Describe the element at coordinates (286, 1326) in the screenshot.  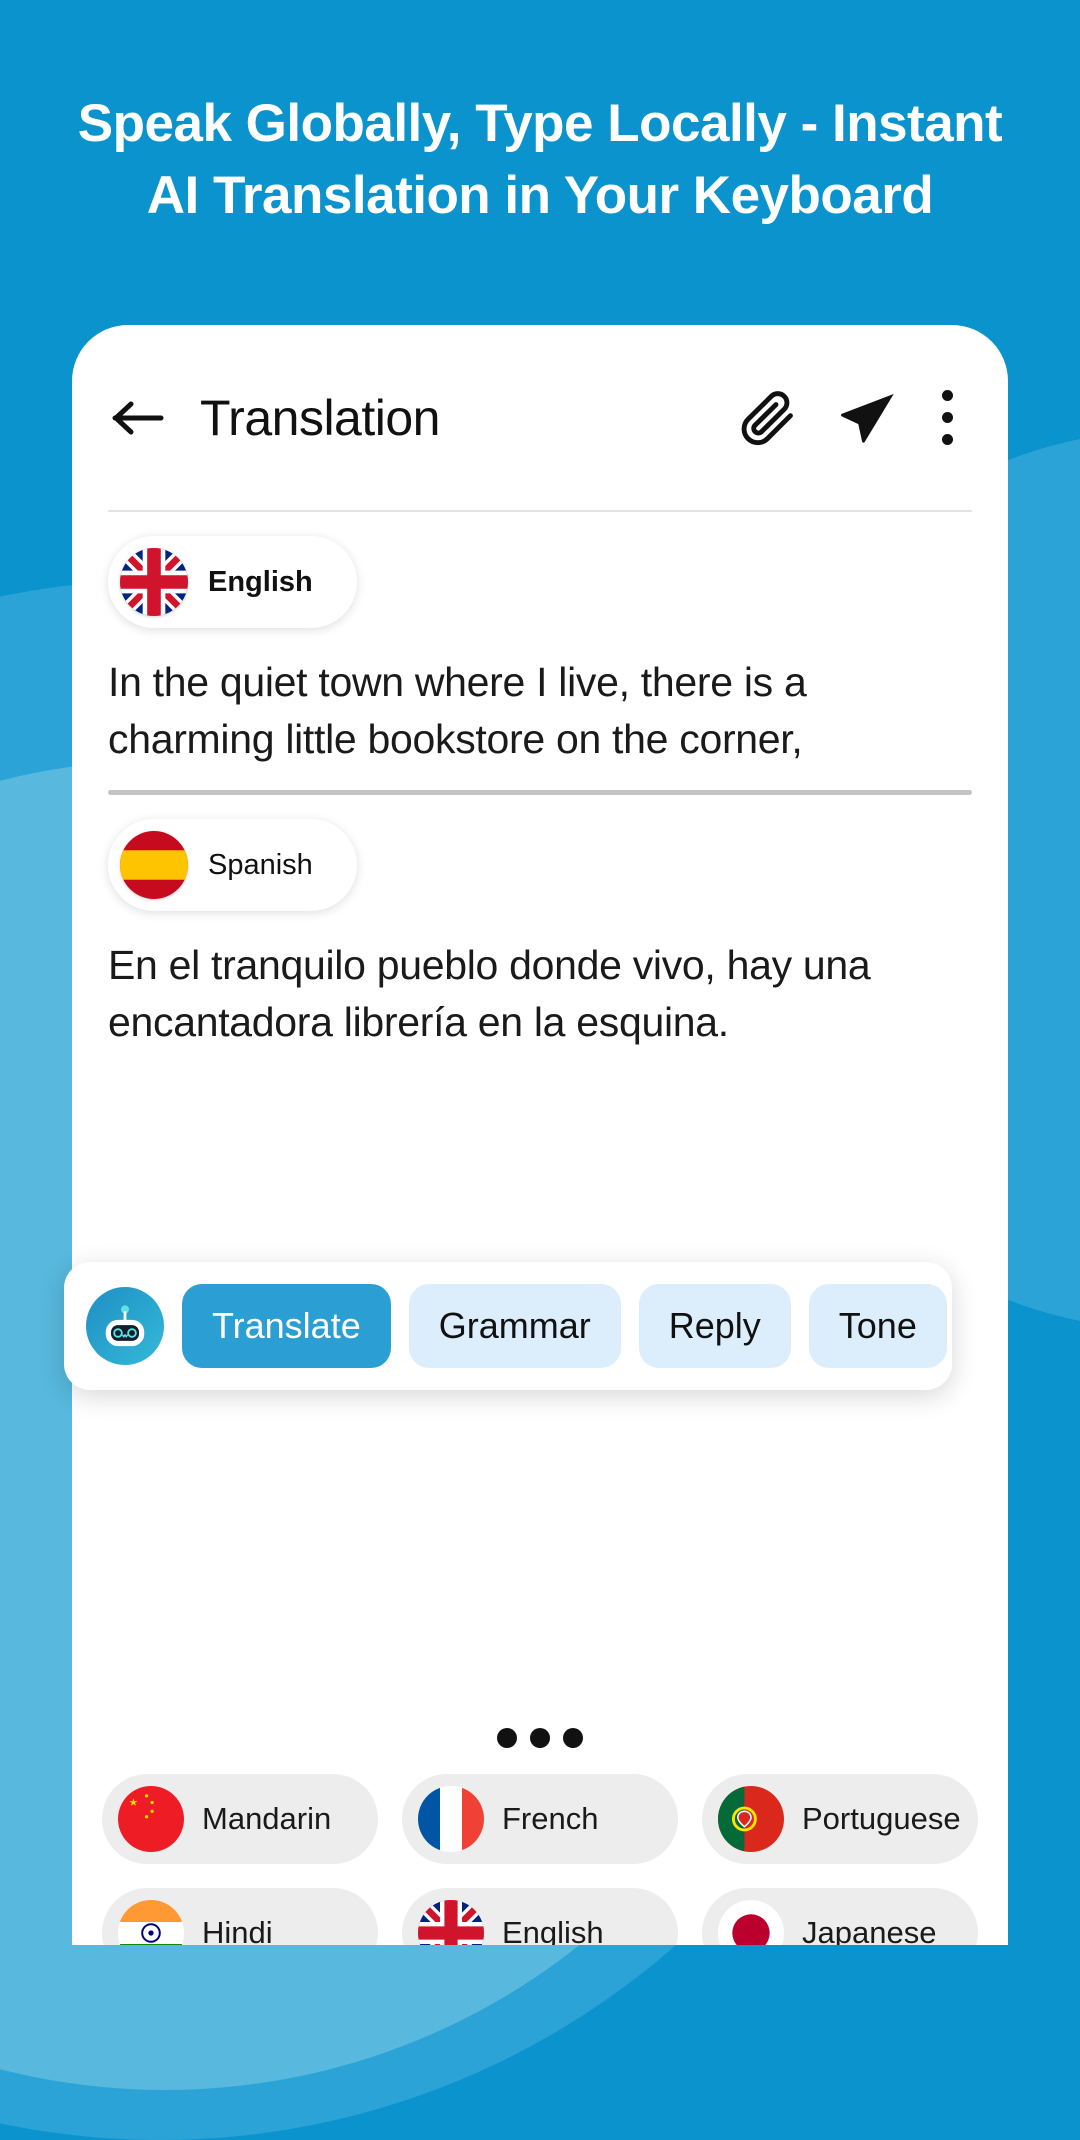
I see `ai-action-translate: Translate` at that location.